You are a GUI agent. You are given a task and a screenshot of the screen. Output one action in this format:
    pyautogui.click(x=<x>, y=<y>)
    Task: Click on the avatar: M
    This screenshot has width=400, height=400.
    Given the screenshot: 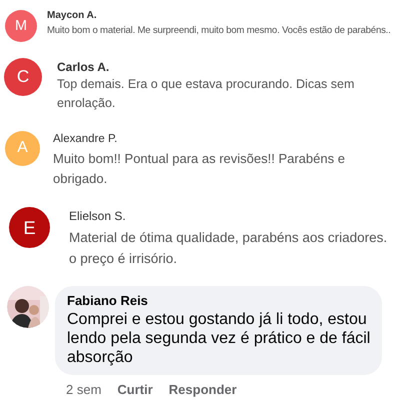 What is the action you would take?
    pyautogui.click(x=21, y=26)
    